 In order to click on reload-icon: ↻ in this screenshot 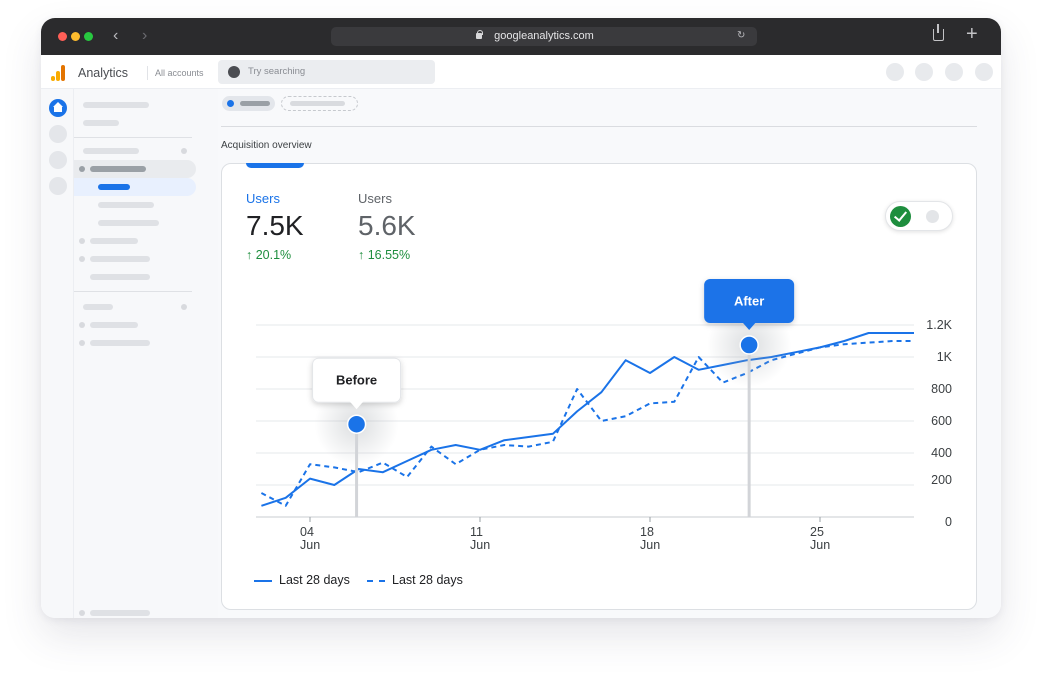, I will do `click(741, 35)`.